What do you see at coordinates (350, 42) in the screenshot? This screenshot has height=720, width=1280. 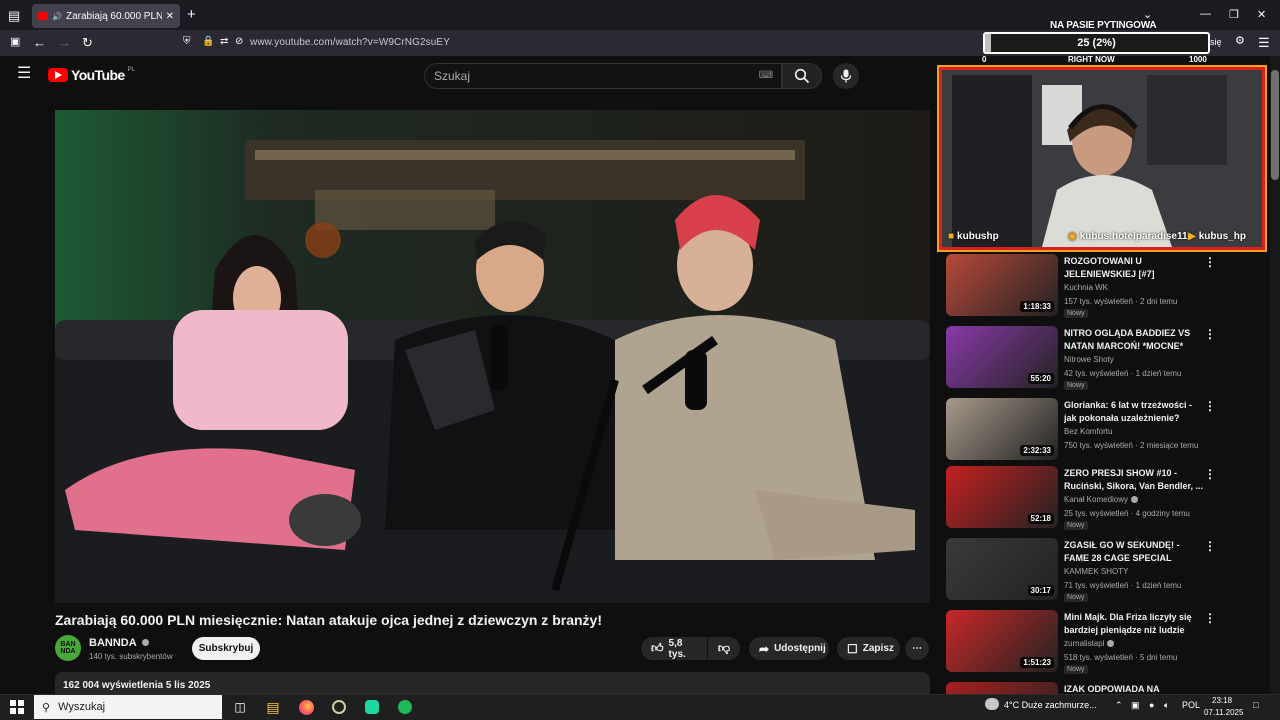 I see `url-field: www.youtube.com/watch?v=W9CrNG2suEY` at bounding box center [350, 42].